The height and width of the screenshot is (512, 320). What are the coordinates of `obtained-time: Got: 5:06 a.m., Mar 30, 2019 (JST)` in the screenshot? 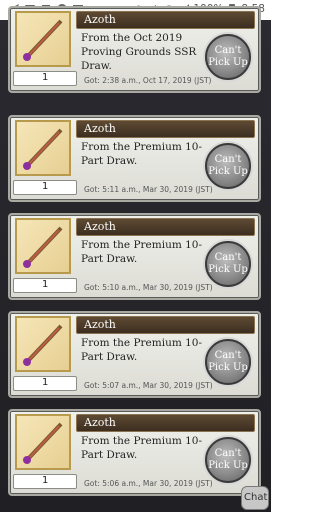 It's located at (148, 483).